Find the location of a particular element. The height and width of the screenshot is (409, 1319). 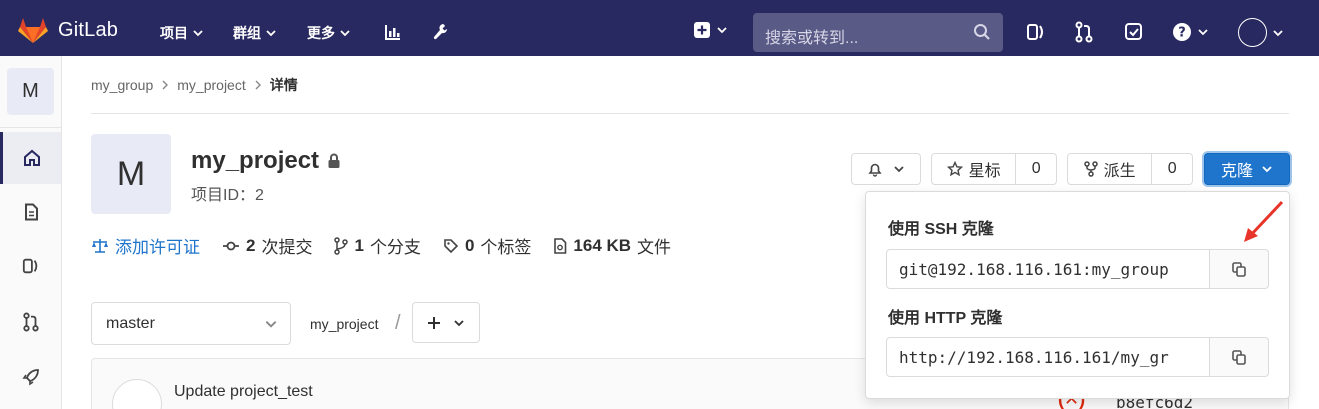

copy-ssh-url-button is located at coordinates (1239, 269).